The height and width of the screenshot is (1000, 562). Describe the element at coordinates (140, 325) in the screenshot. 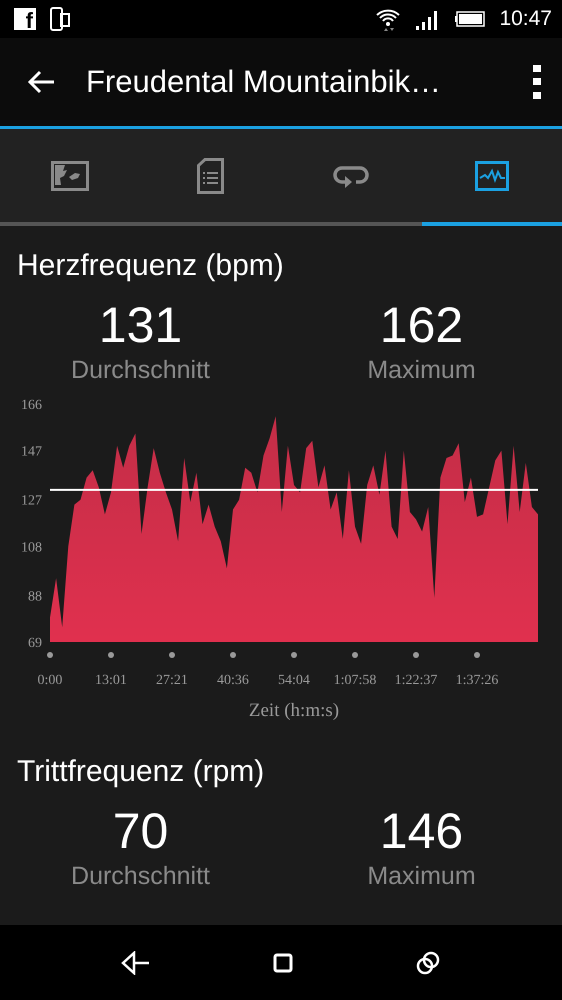

I see `stat-value: 131` at that location.